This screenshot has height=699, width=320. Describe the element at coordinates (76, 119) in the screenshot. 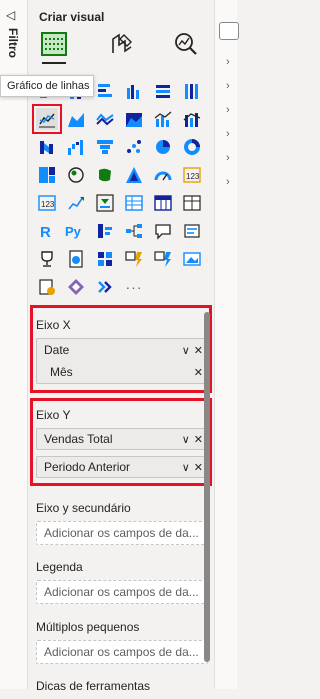

I see `area-chart-icon` at that location.